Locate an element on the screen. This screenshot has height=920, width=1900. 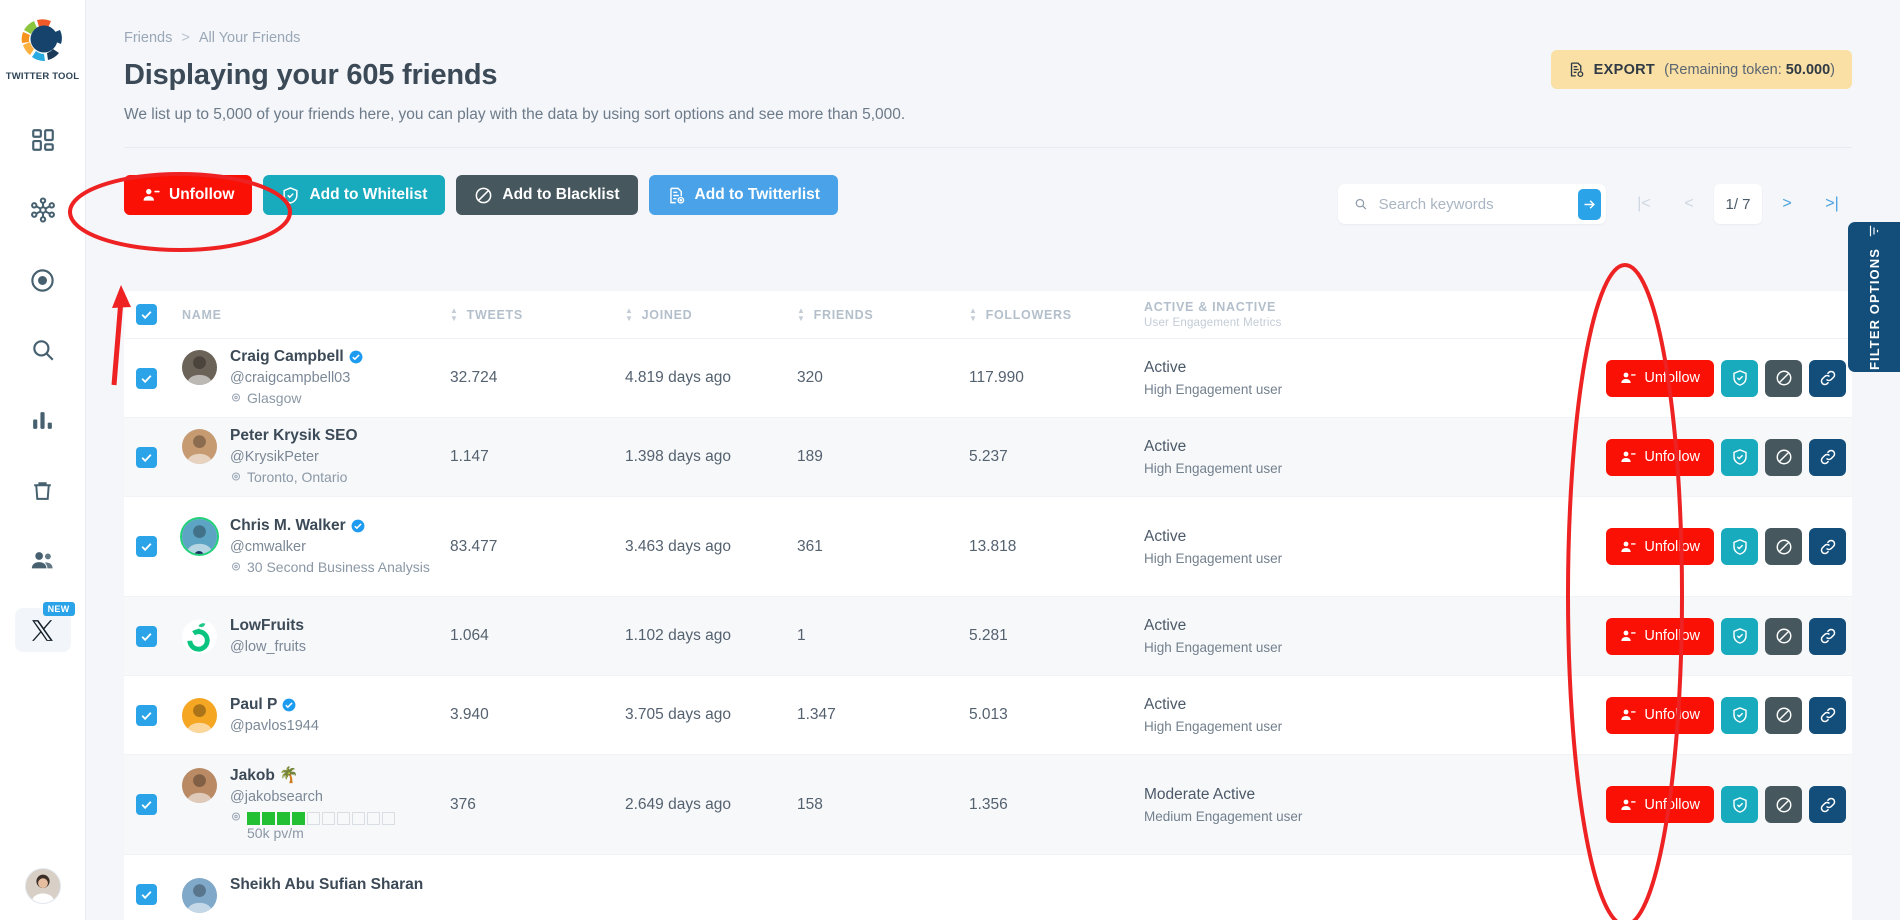
sidebar-item-trash is located at coordinates (43, 490).